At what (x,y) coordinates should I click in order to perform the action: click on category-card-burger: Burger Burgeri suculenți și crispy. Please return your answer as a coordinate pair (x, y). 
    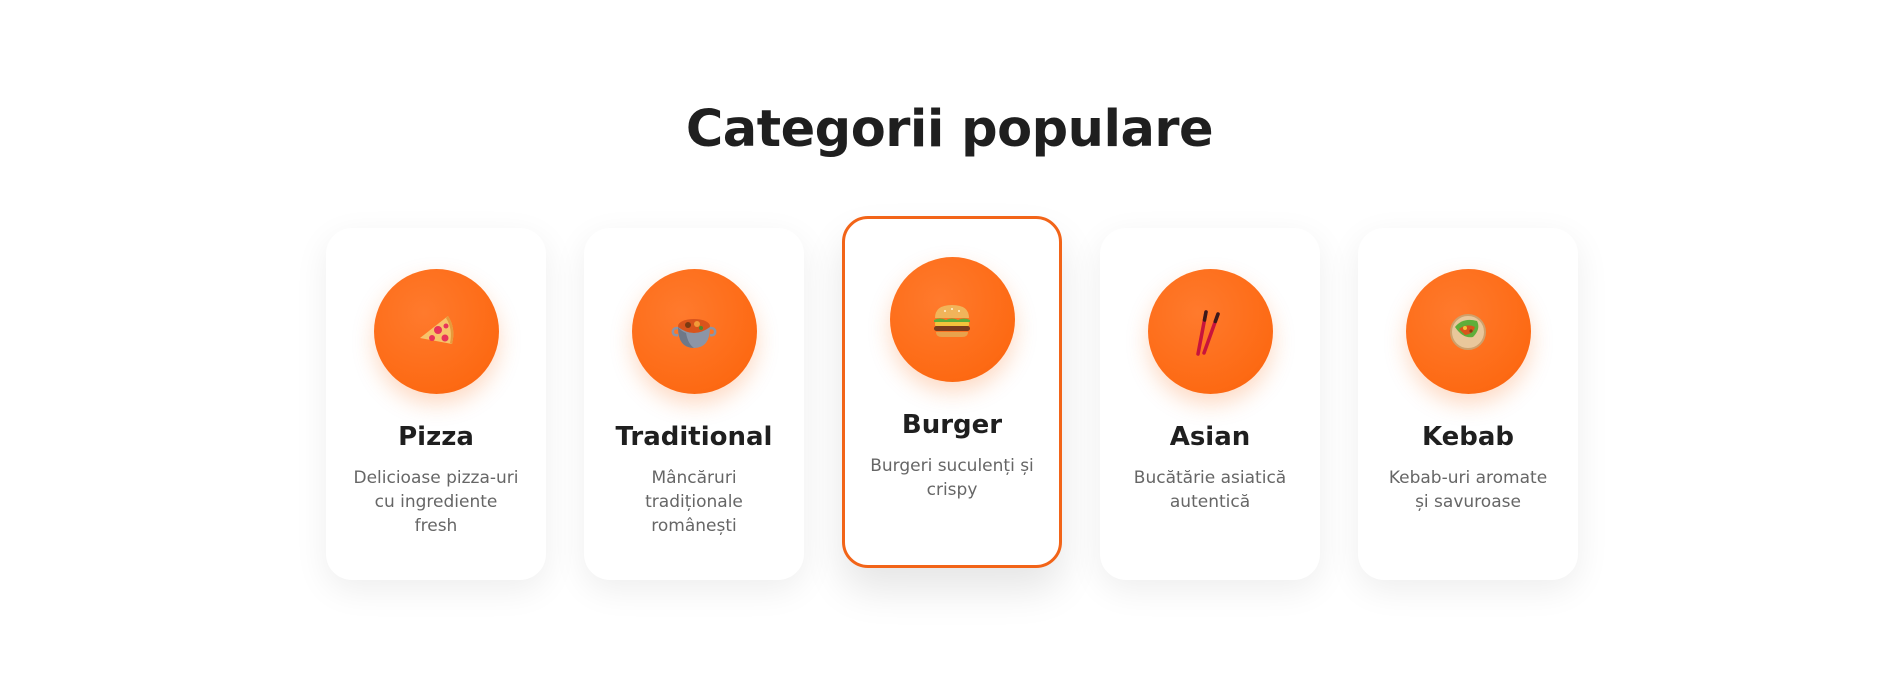
    Looking at the image, I should click on (952, 392).